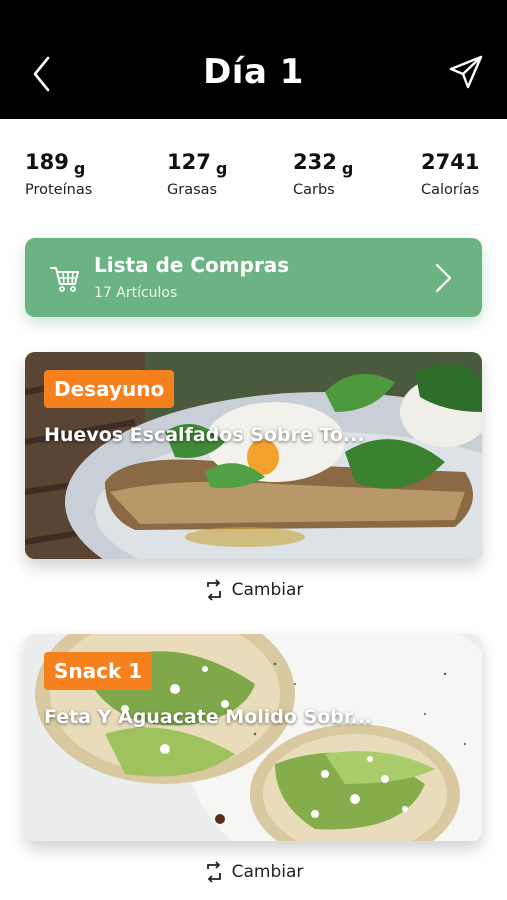  Describe the element at coordinates (466, 72) in the screenshot. I see `send-icon` at that location.